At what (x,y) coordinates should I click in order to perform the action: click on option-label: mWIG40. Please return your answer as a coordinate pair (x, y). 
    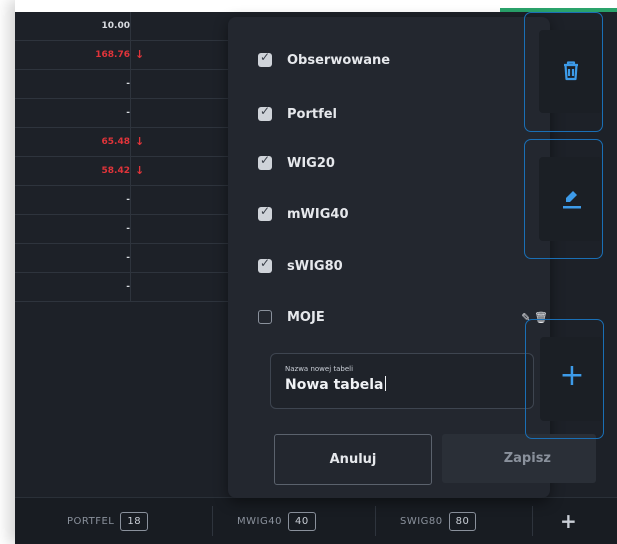
    Looking at the image, I should click on (318, 214).